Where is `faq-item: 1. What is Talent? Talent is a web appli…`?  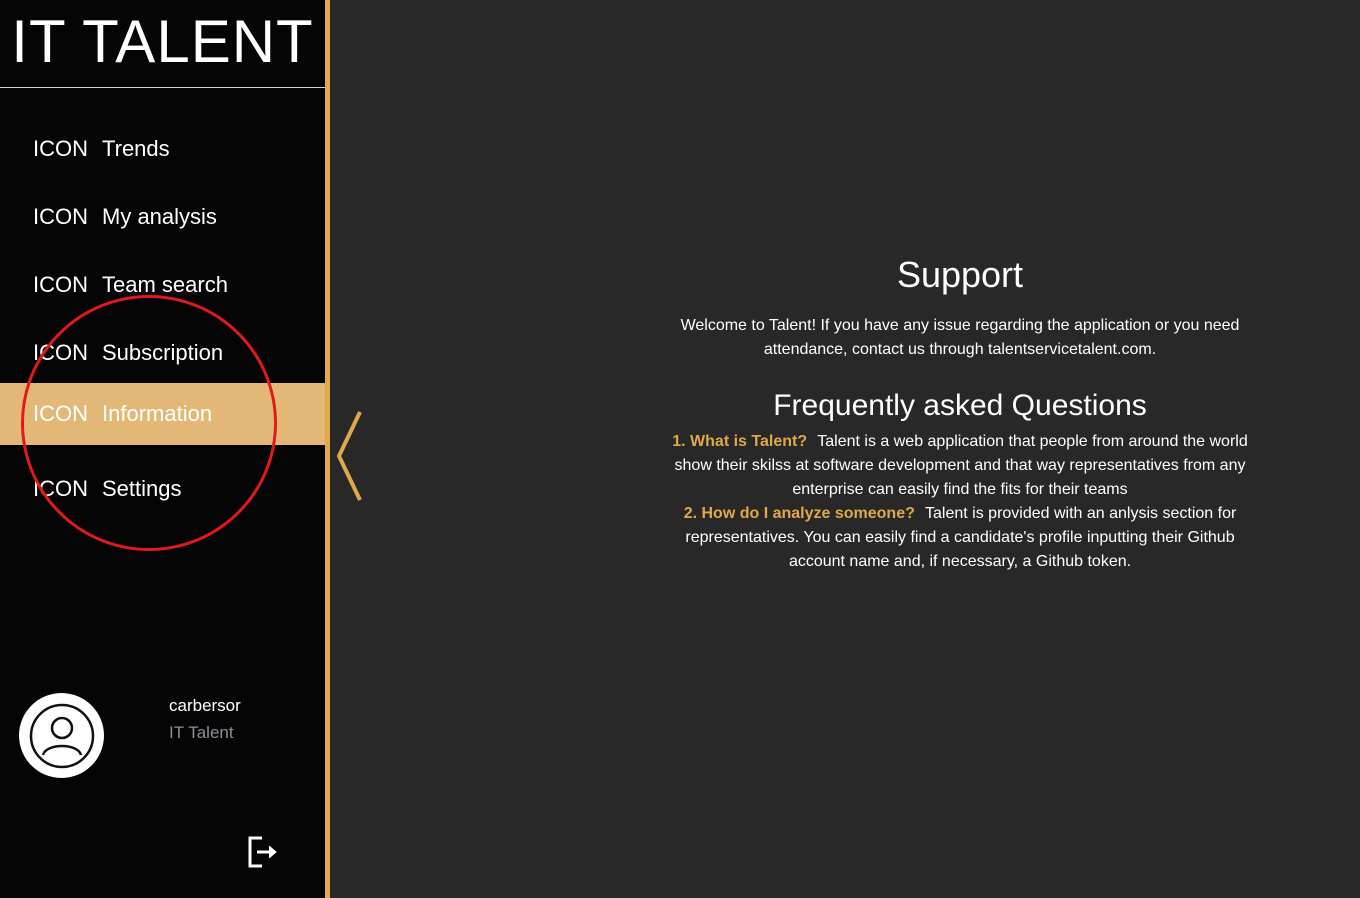
faq-item: 1. What is Talent? Talent is a web appli… is located at coordinates (960, 466).